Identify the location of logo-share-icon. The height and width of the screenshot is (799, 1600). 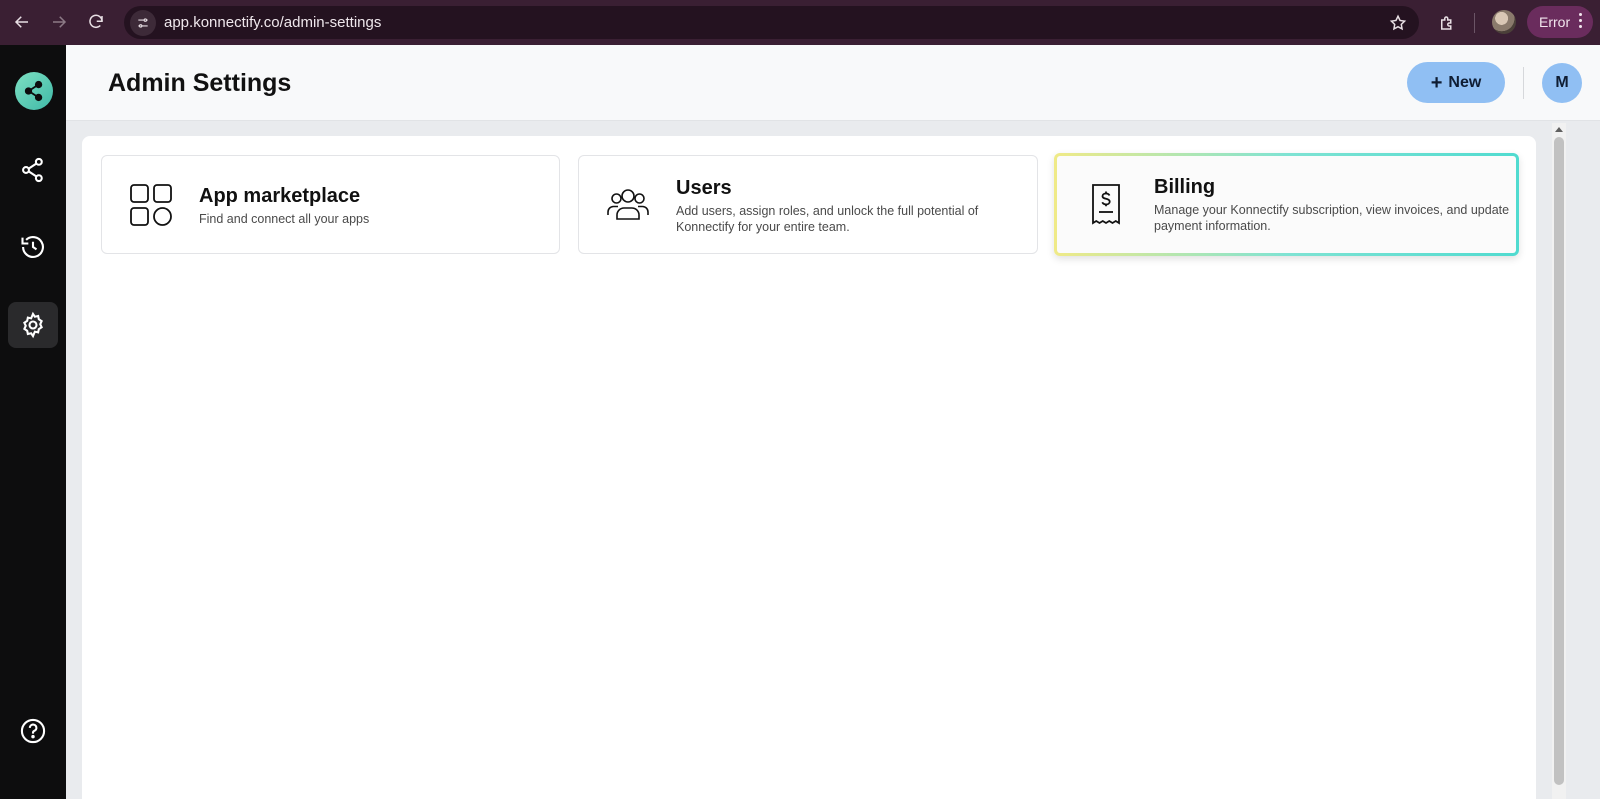
(33, 91).